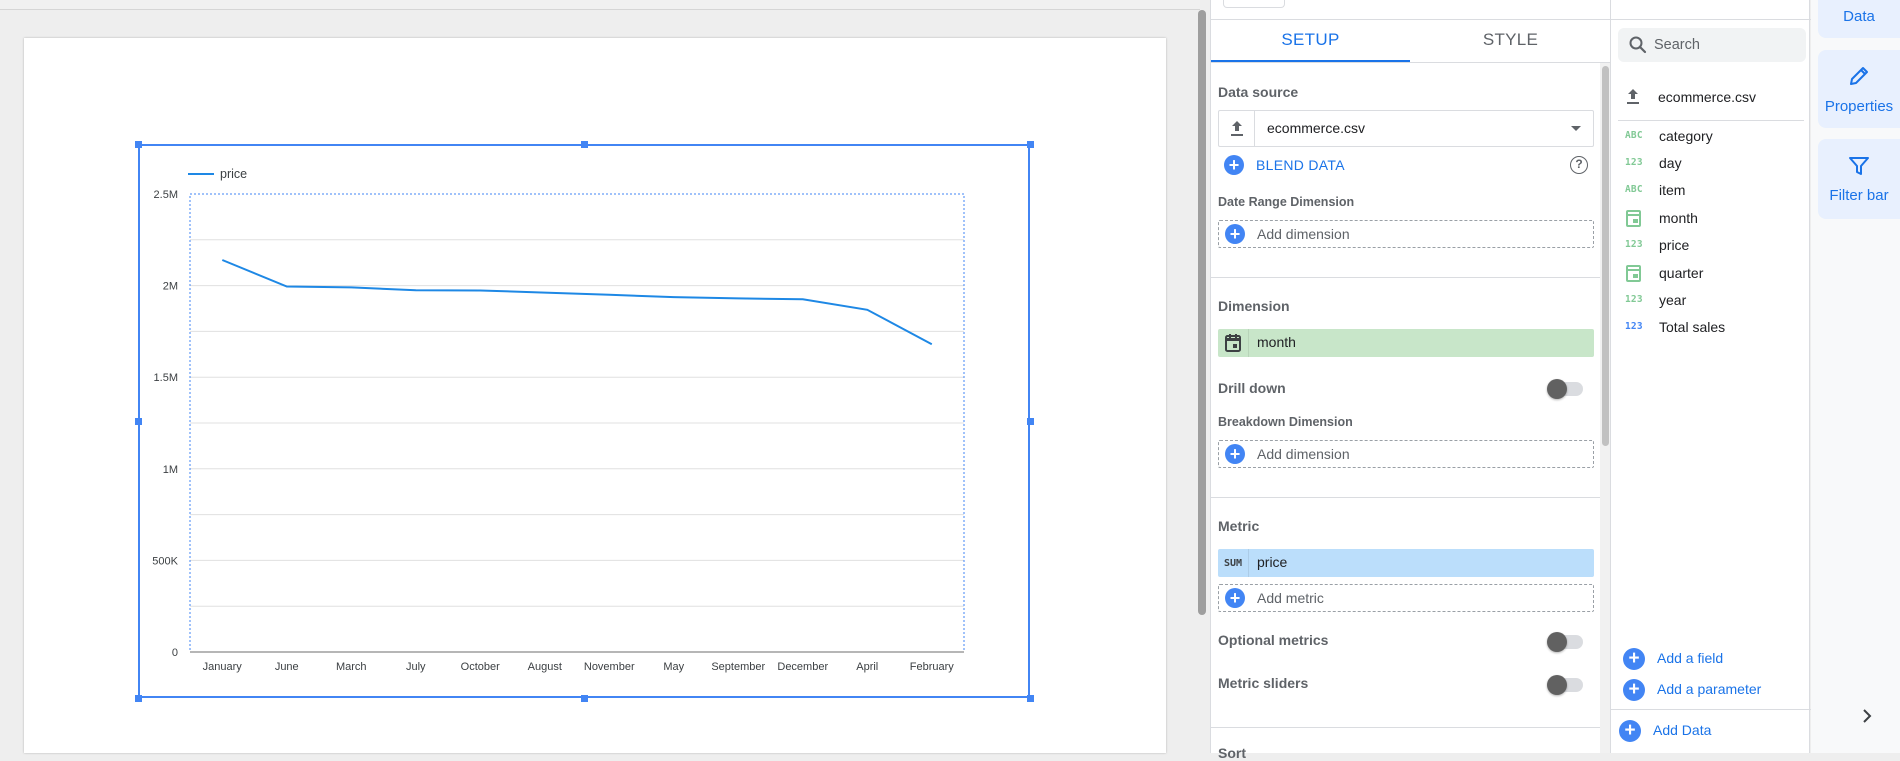  Describe the element at coordinates (166, 195) in the screenshot. I see `y-tick-label: 2.5M` at that location.